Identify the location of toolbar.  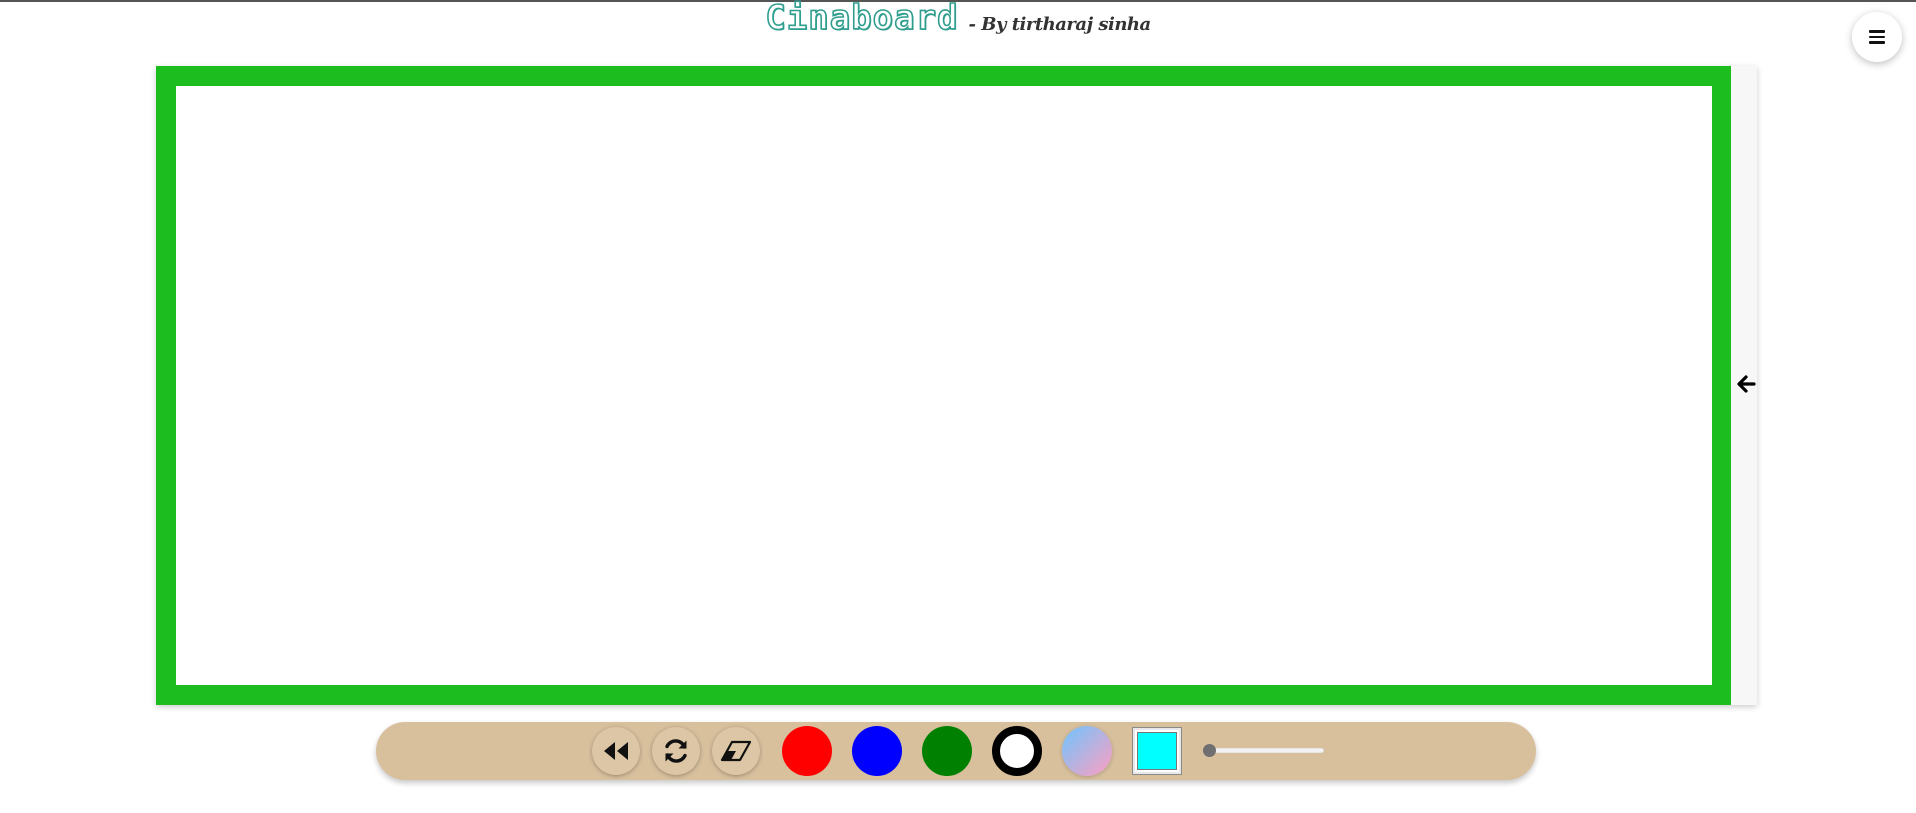
(956, 751).